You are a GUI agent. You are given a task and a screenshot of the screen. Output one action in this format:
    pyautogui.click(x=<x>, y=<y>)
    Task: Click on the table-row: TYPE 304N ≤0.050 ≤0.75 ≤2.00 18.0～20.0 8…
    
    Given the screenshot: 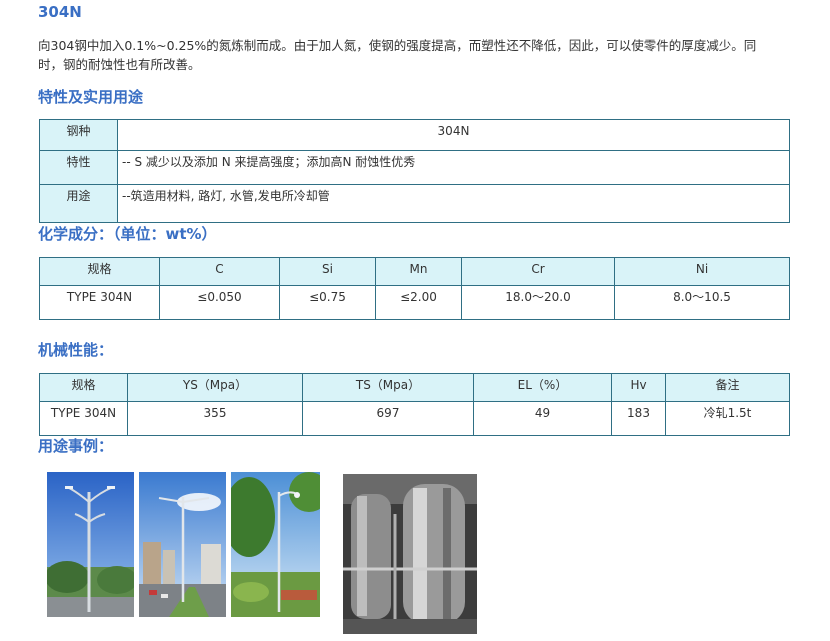 What is the action you would take?
    pyautogui.click(x=414, y=302)
    